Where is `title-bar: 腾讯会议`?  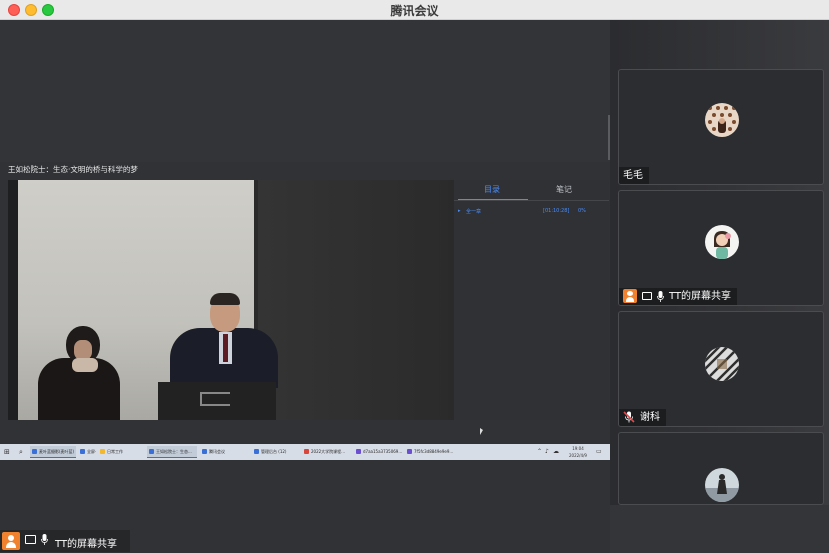 title-bar: 腾讯会议 is located at coordinates (414, 10).